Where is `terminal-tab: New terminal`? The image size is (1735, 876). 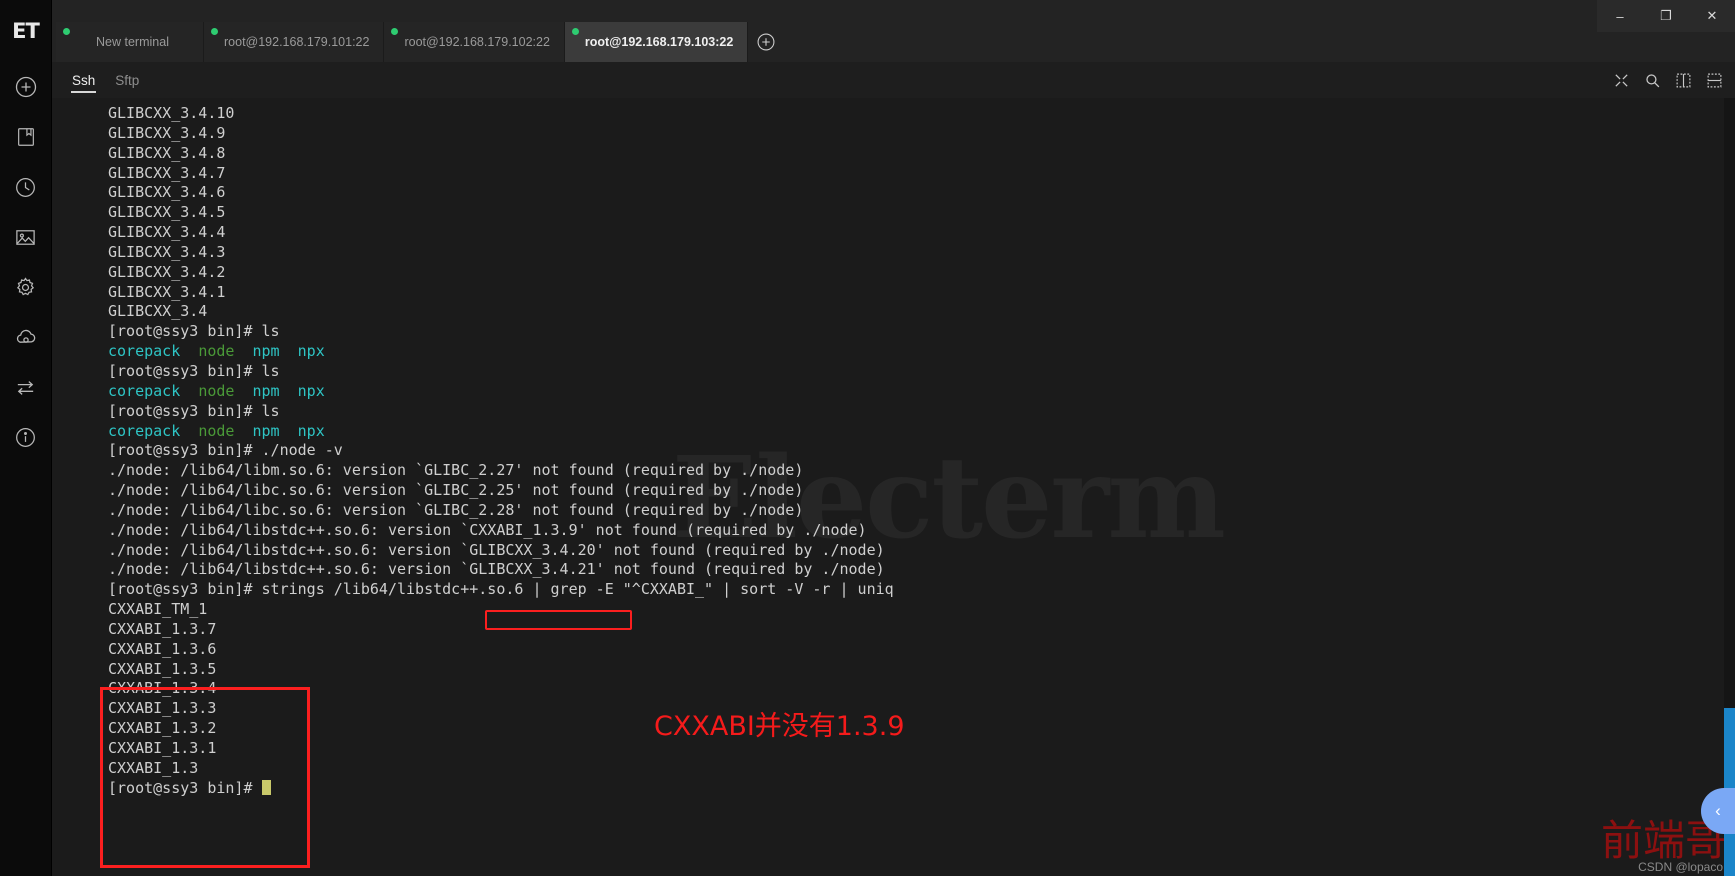 terminal-tab: New terminal is located at coordinates (130, 42).